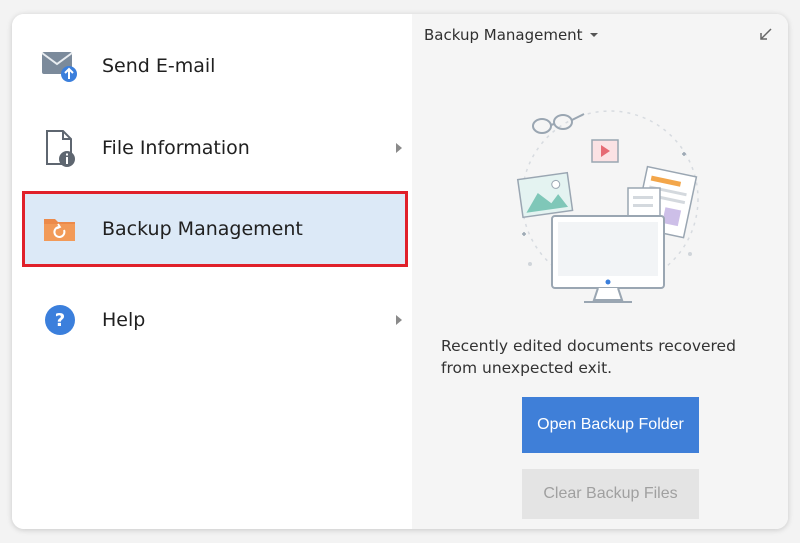 The width and height of the screenshot is (800, 543). What do you see at coordinates (558, 123) in the screenshot?
I see `glasses-icon` at bounding box center [558, 123].